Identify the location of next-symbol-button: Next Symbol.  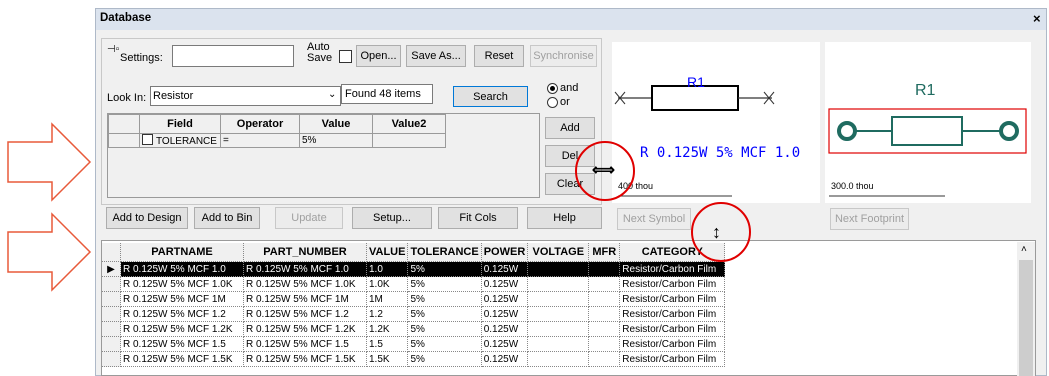
(654, 219).